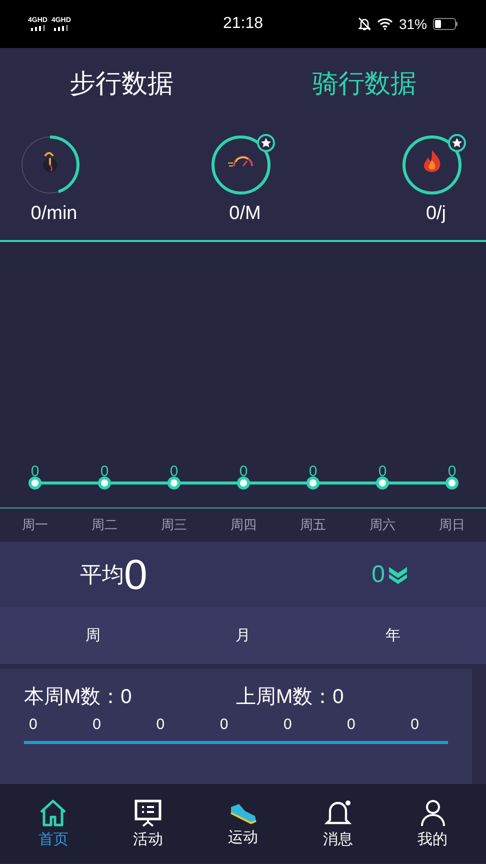 This screenshot has height=864, width=486. What do you see at coordinates (93, 635) in the screenshot?
I see `period-tab: 周` at bounding box center [93, 635].